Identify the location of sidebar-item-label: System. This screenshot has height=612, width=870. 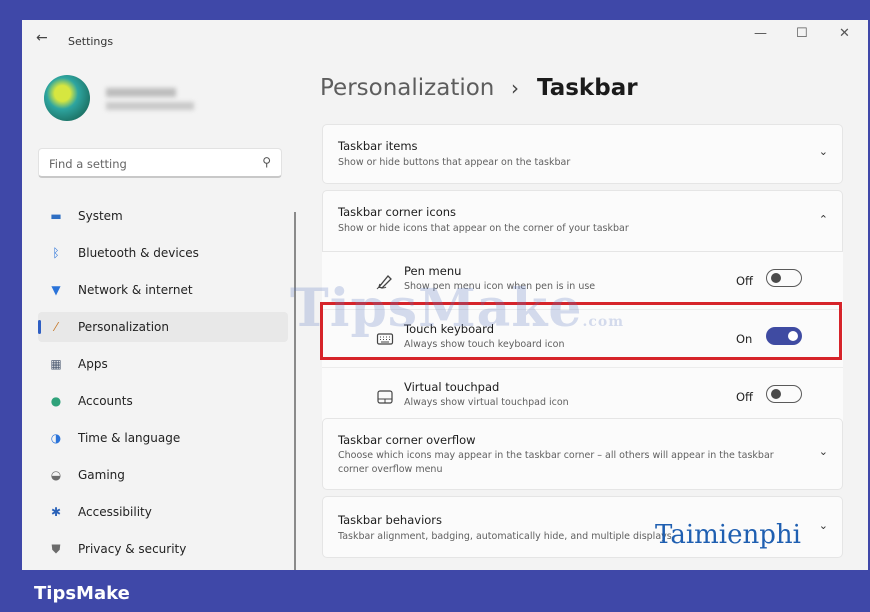
(100, 216).